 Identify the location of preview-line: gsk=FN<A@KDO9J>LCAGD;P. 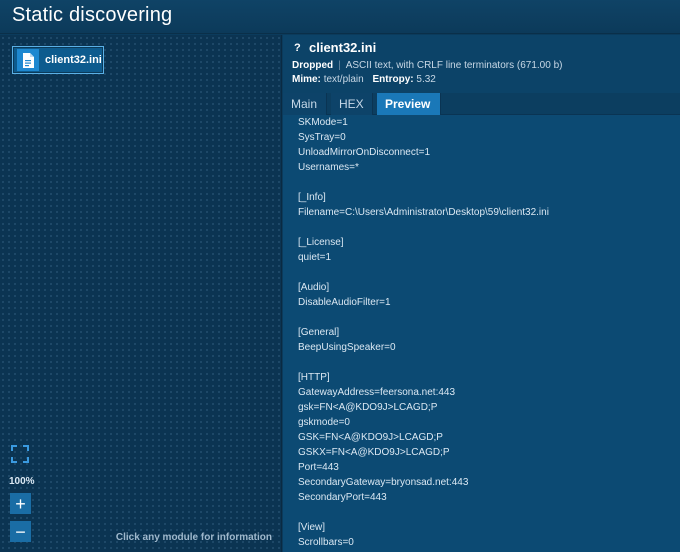
(368, 407).